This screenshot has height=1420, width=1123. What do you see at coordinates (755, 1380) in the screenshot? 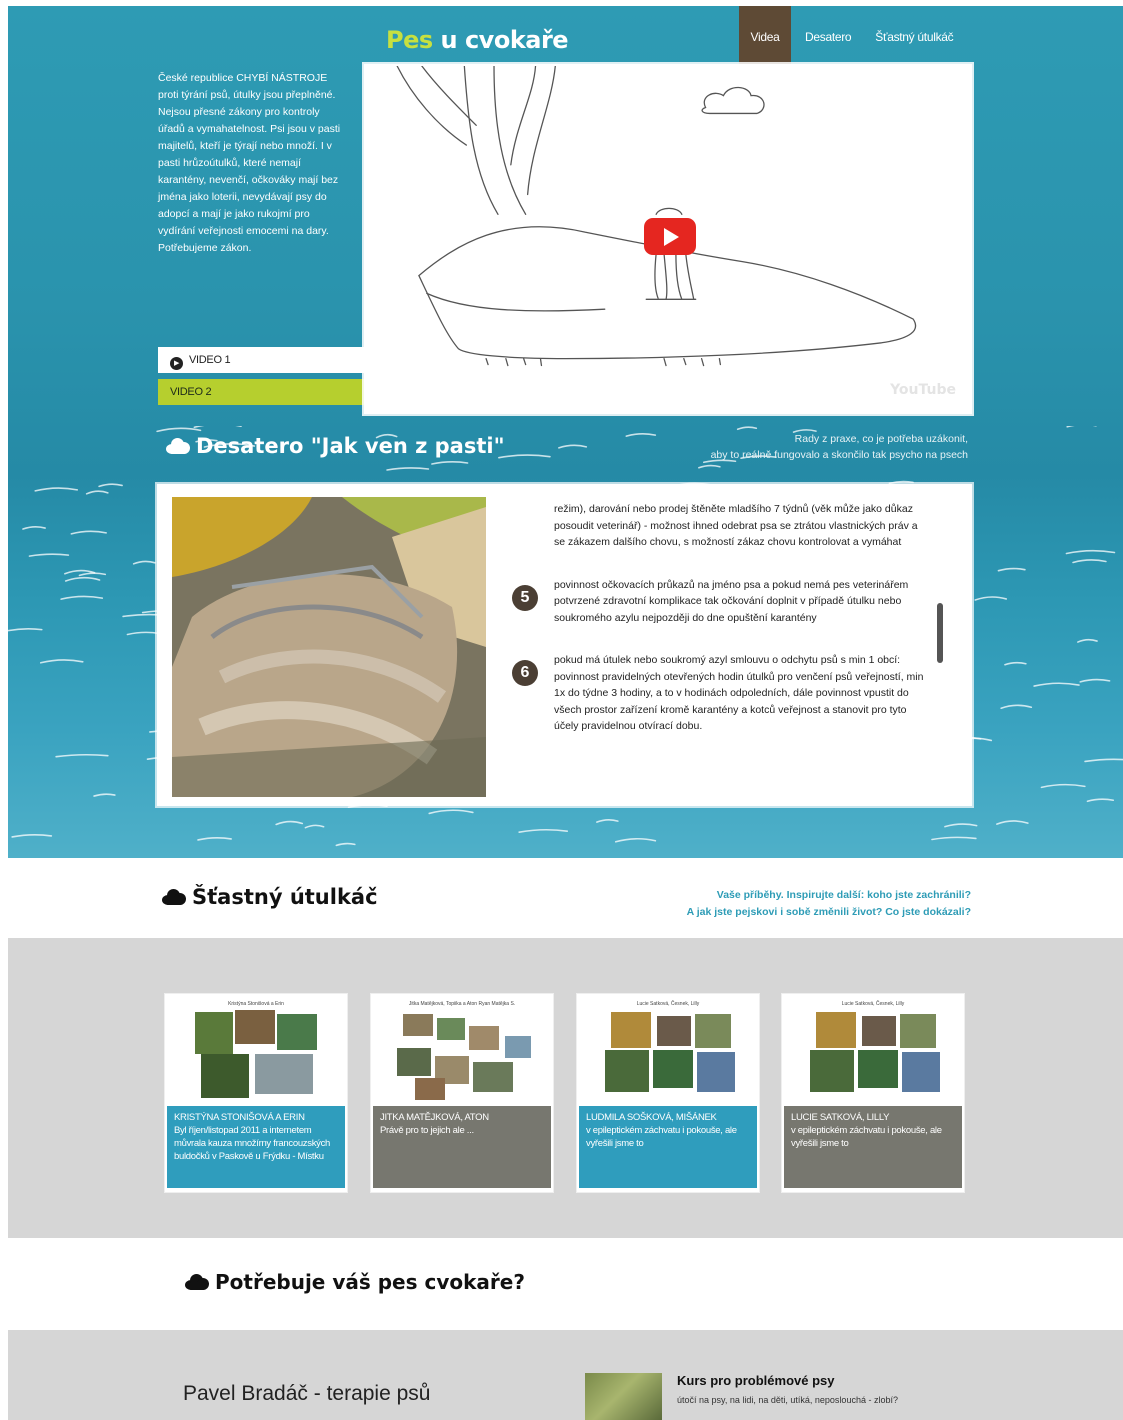
I see `course-title: Kurs pro problémové psy` at bounding box center [755, 1380].